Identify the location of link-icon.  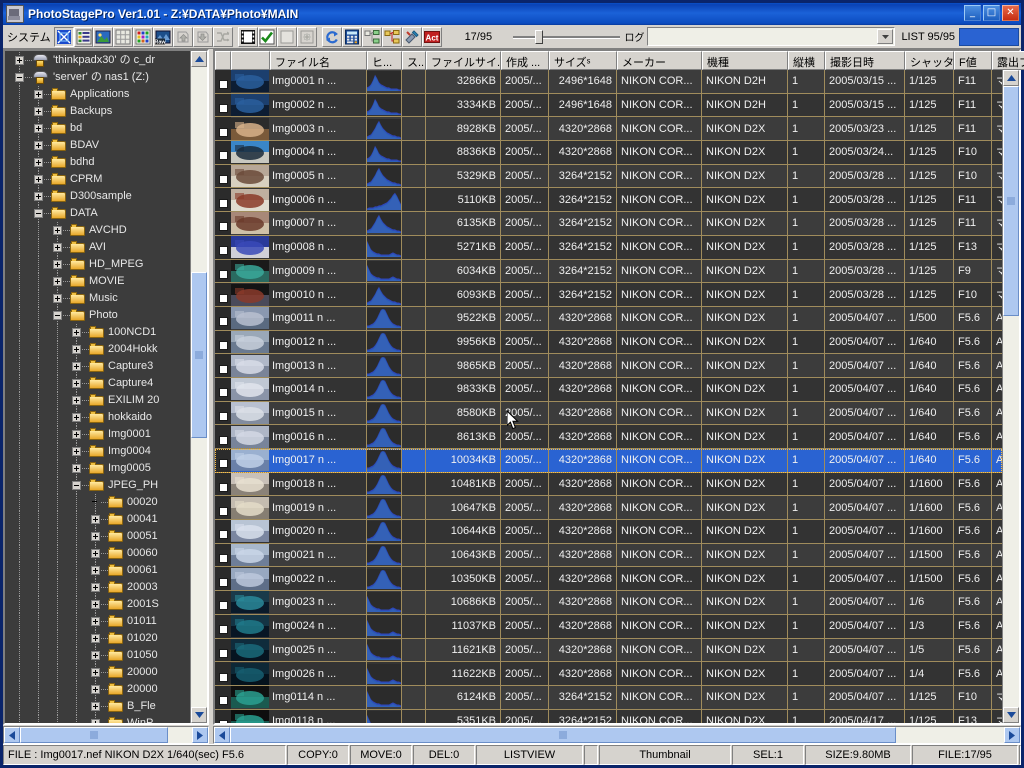
(307, 36).